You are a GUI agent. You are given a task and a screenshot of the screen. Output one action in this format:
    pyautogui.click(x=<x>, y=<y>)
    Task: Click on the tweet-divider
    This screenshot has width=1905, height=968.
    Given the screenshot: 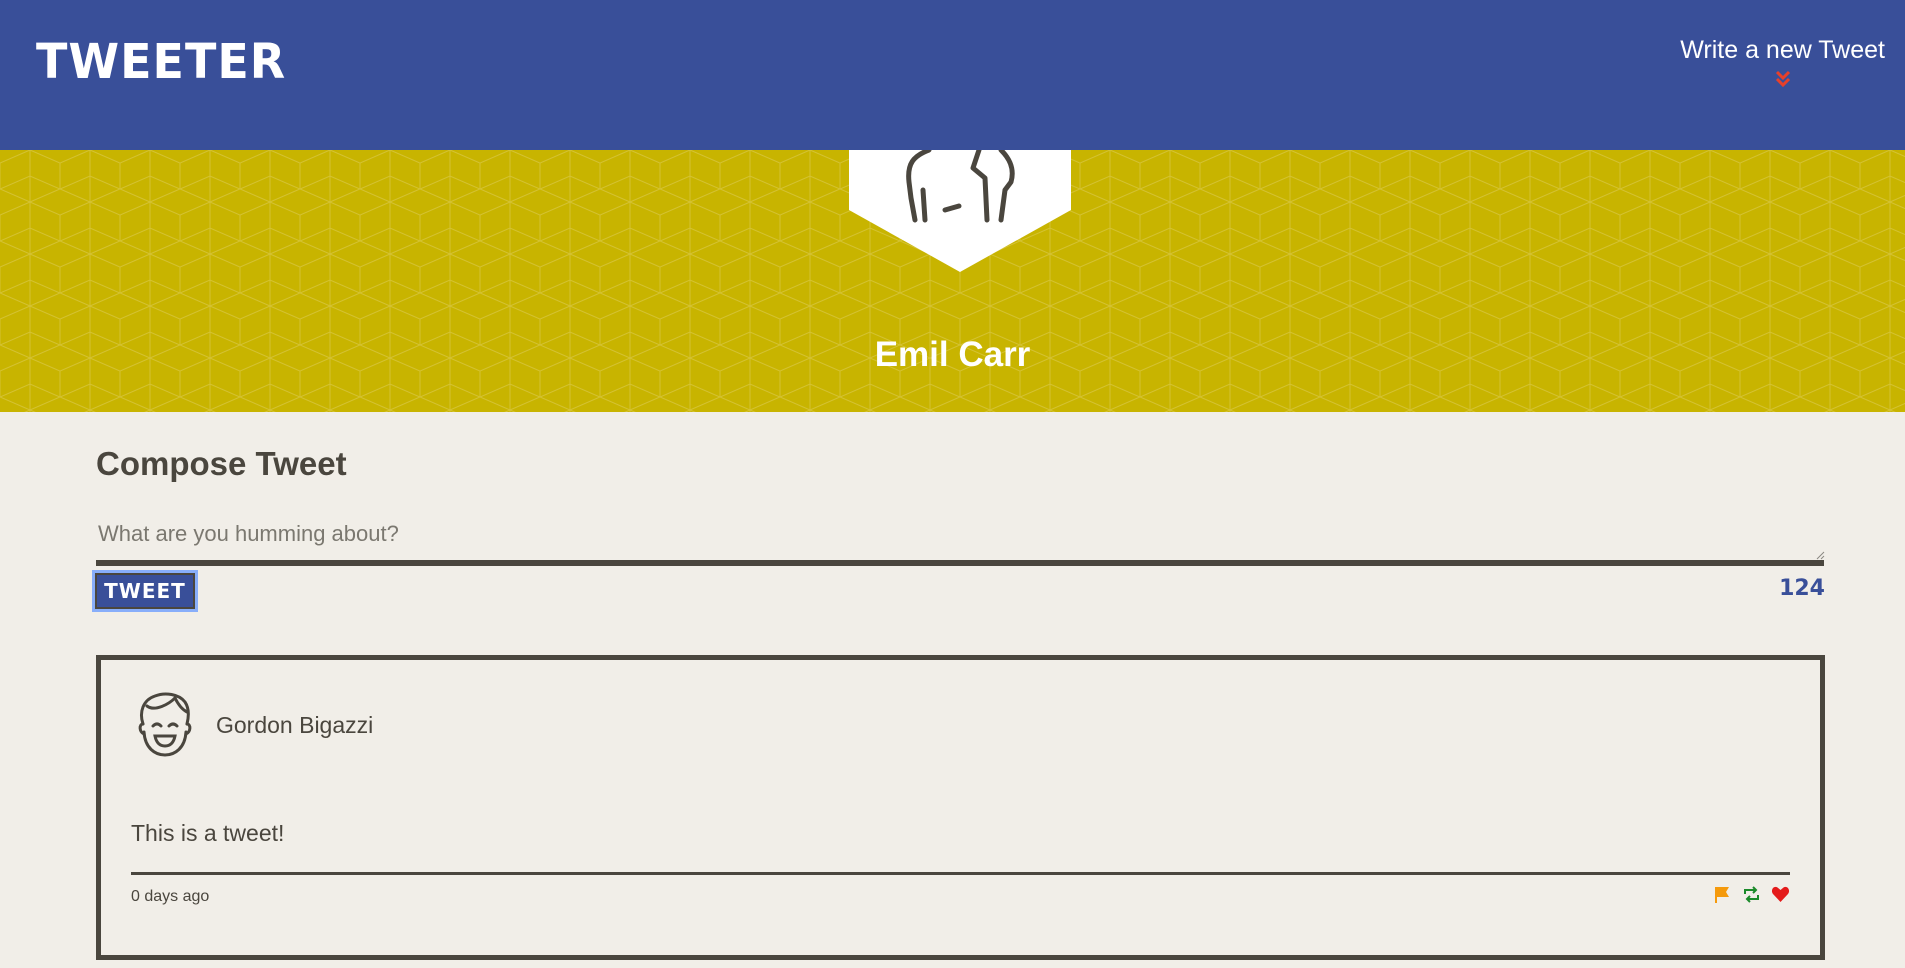 What is the action you would take?
    pyautogui.click(x=960, y=873)
    